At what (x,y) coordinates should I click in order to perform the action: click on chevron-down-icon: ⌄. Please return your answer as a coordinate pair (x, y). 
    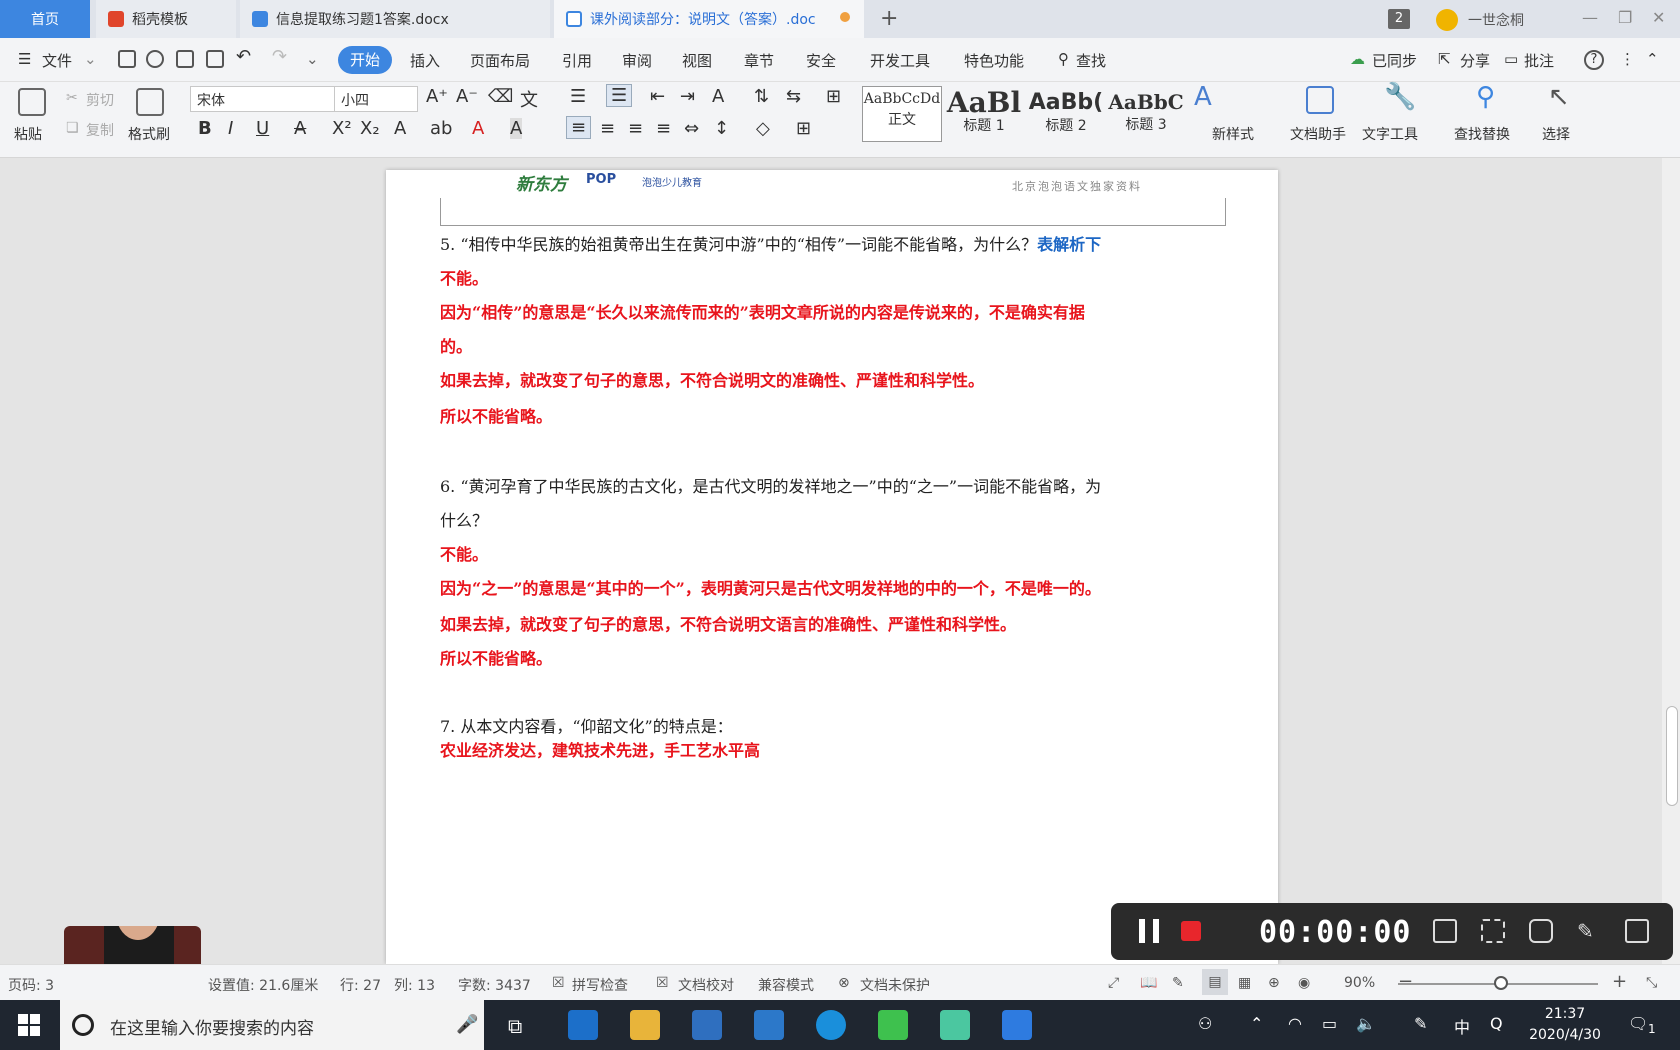
    Looking at the image, I should click on (90, 59).